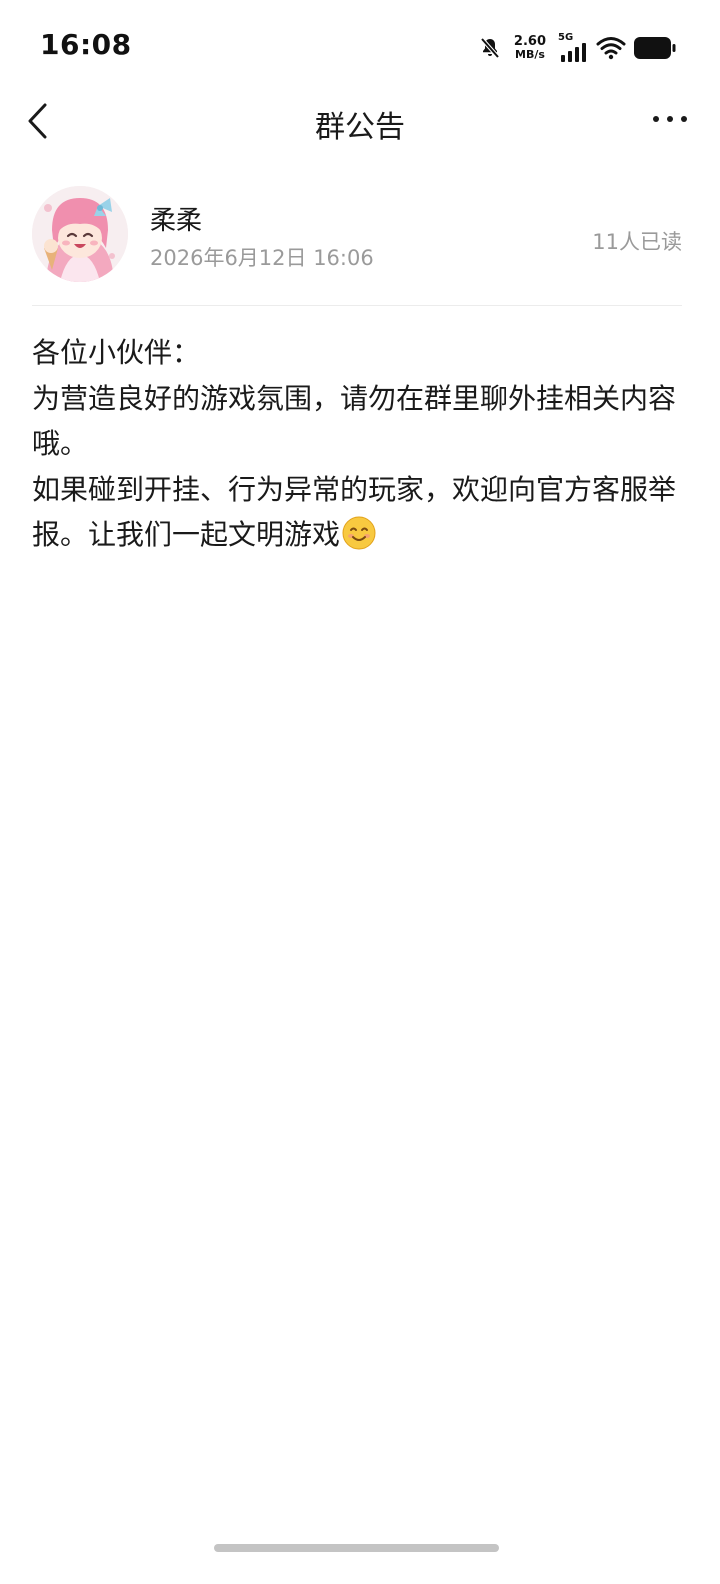 The height and width of the screenshot is (1584, 720). Describe the element at coordinates (359, 533) in the screenshot. I see `smiling-face-icon` at that location.